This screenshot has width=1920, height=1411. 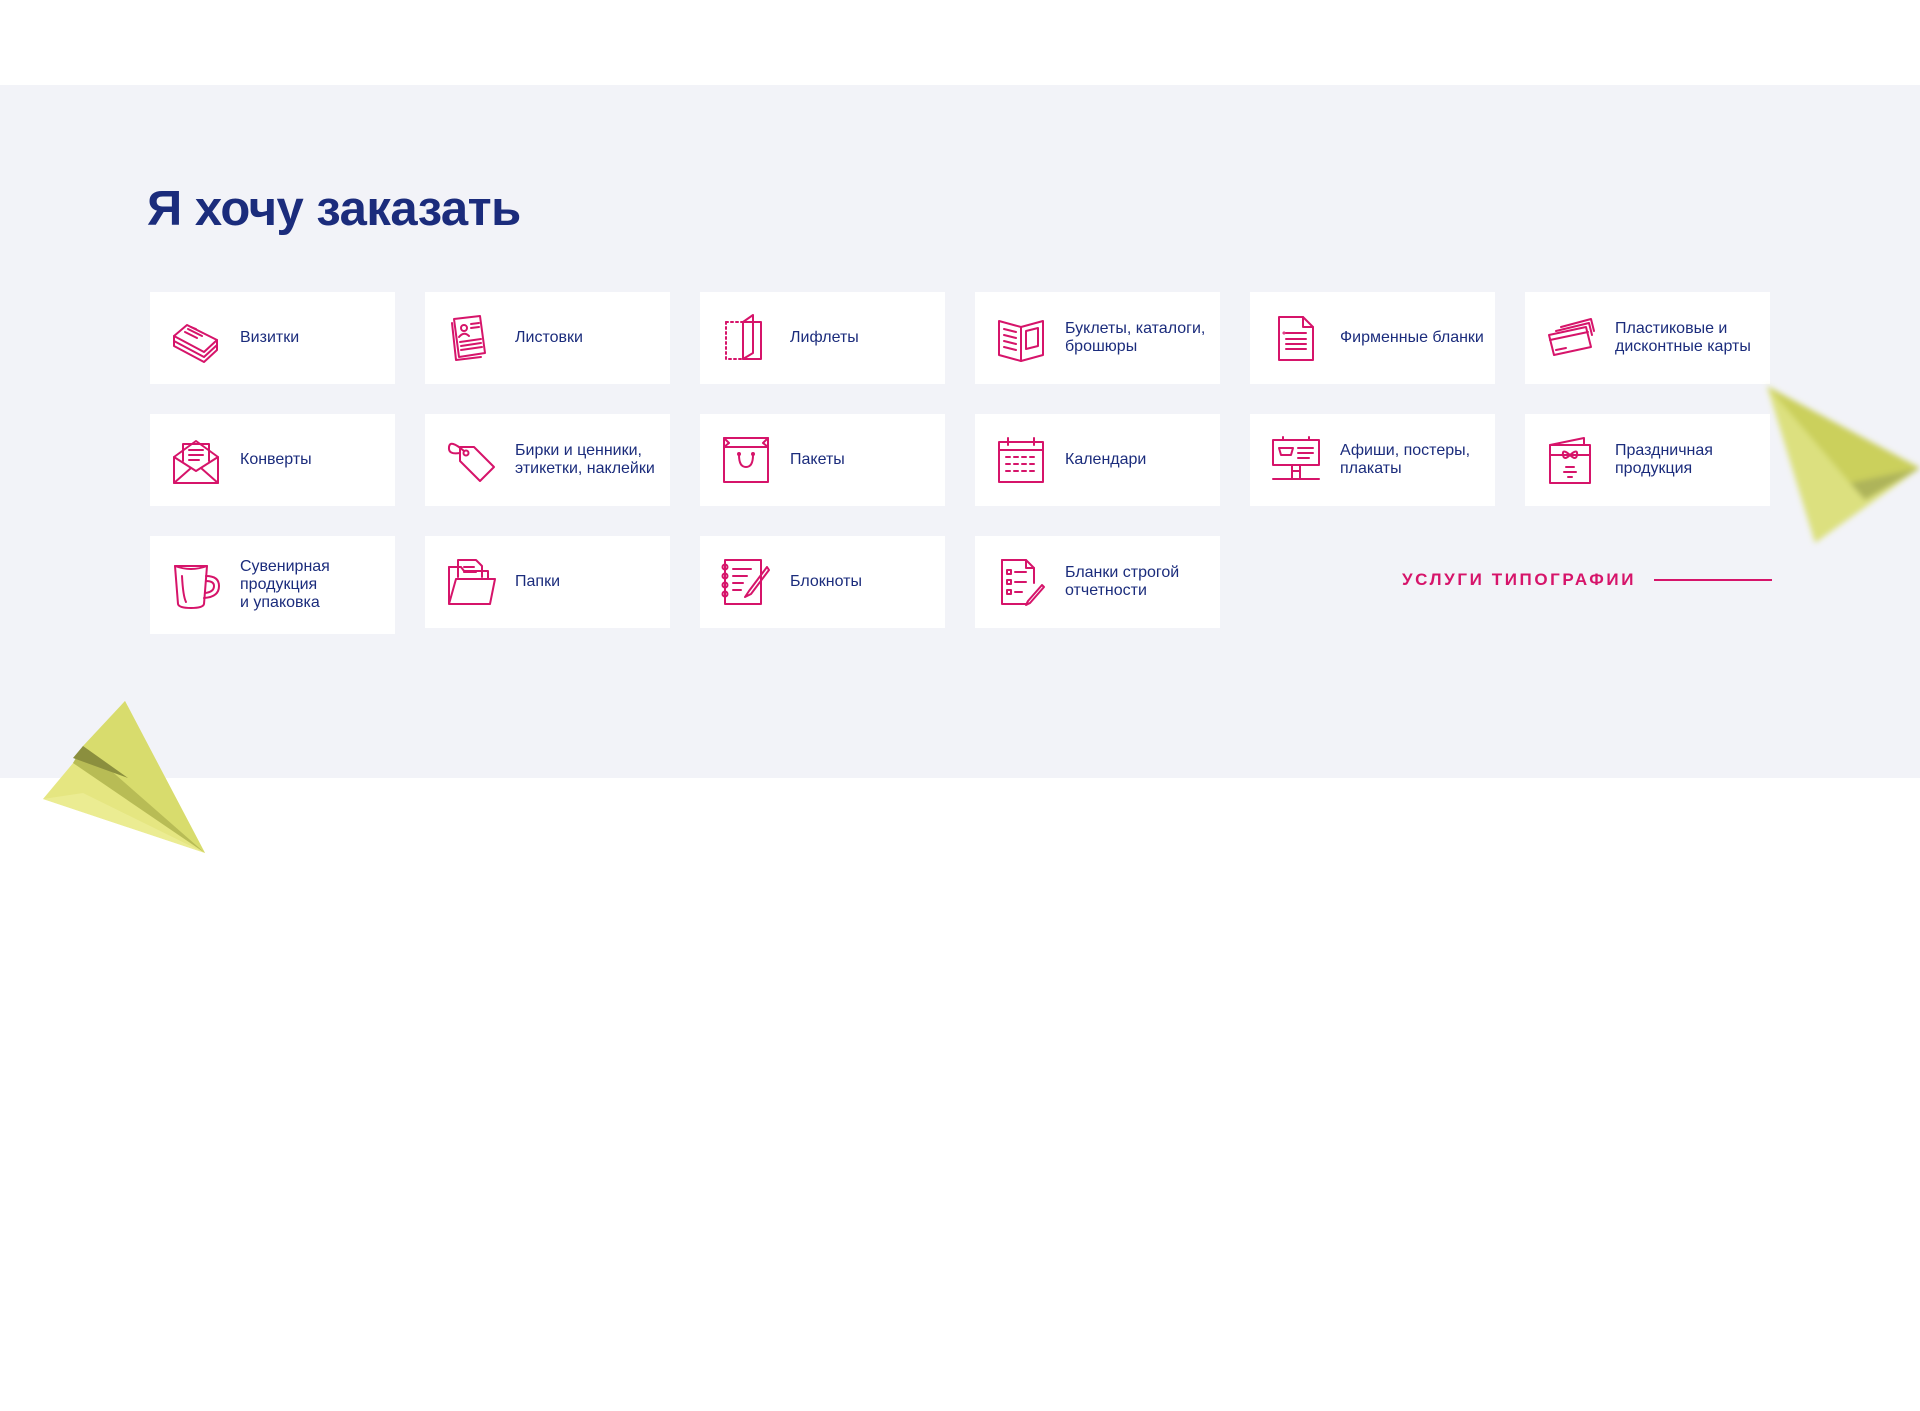 I want to click on product-label: Сувенирная продукция и упаковка, so click(x=285, y=584).